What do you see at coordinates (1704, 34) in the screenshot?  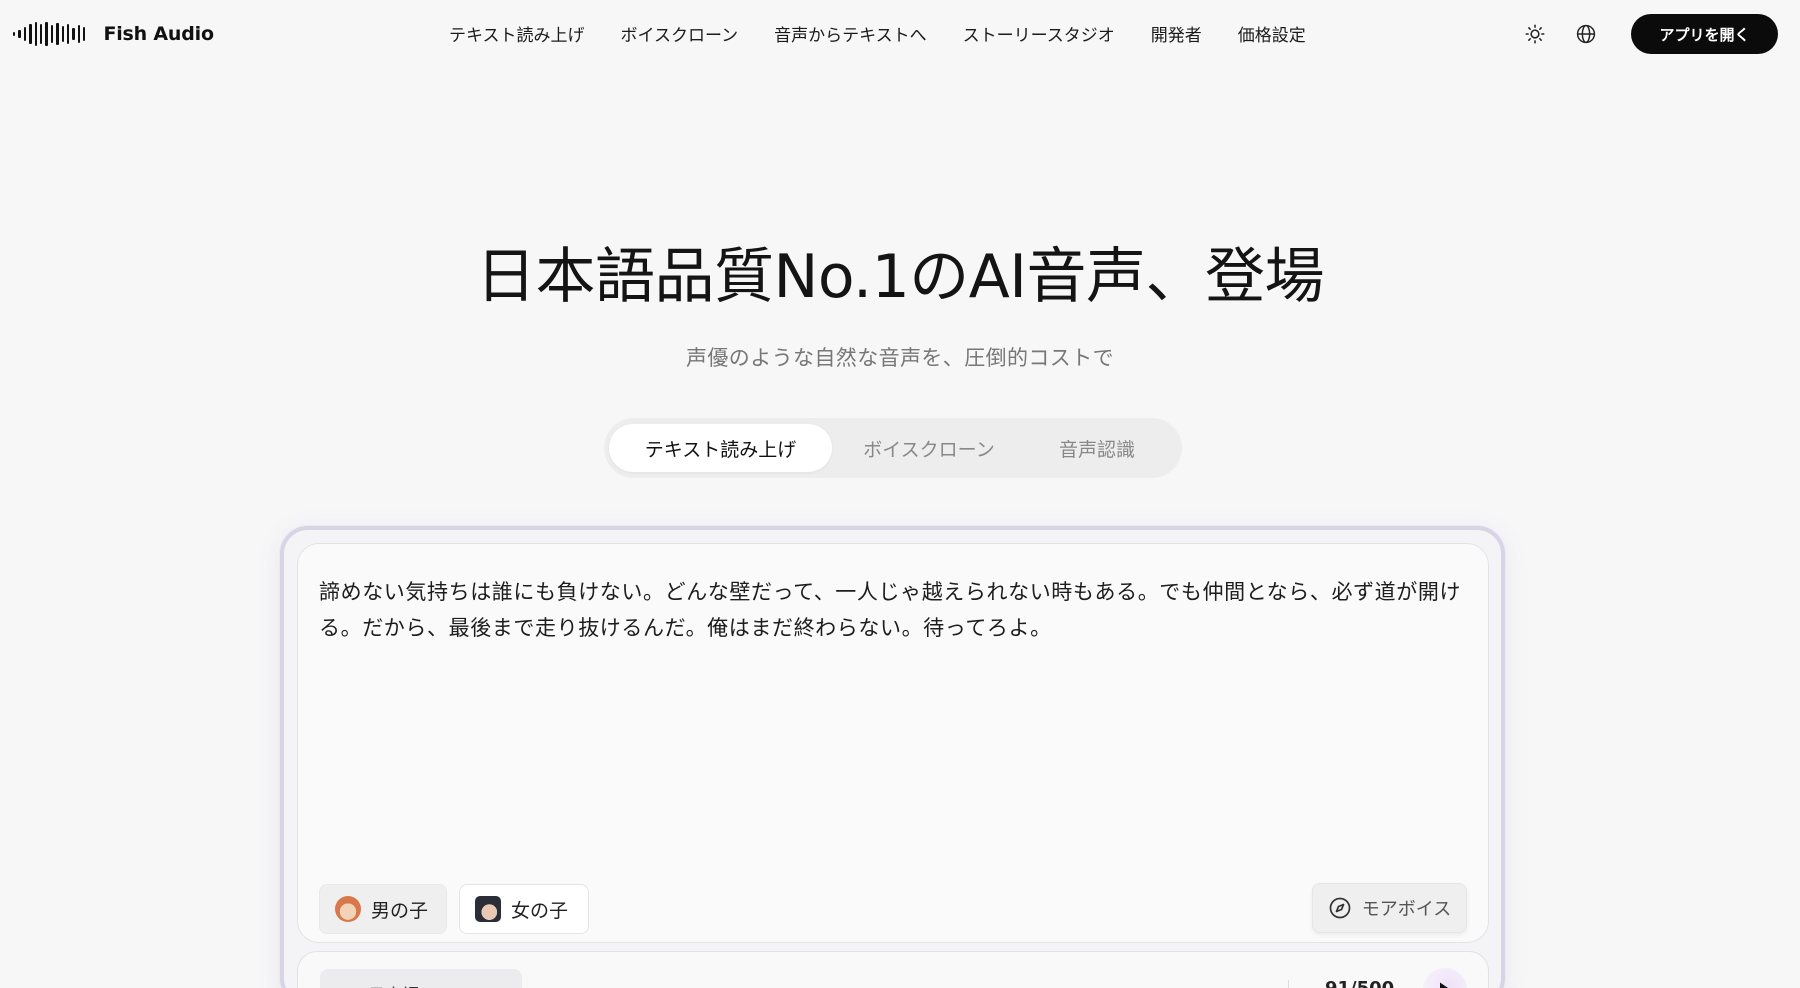 I see `open-app-button: アプリを開く` at bounding box center [1704, 34].